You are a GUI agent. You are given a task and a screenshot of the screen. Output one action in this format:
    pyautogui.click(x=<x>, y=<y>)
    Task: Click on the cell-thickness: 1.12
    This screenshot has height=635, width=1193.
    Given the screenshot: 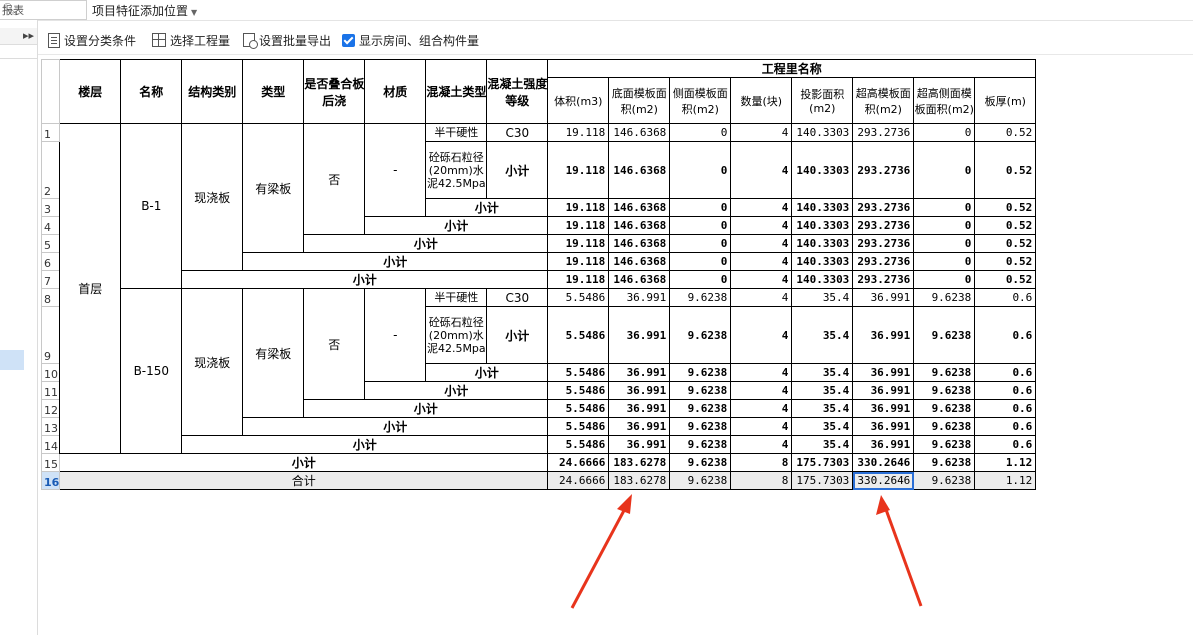 What is the action you would take?
    pyautogui.click(x=1005, y=462)
    